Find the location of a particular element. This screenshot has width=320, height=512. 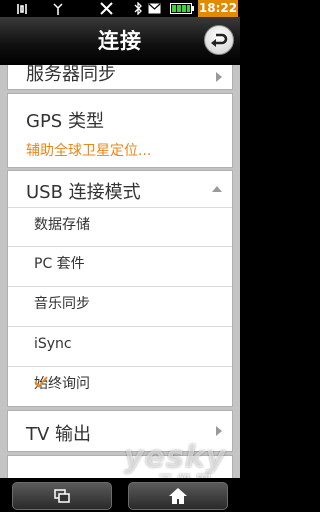

status-bar: 18:22 is located at coordinates (120, 8).